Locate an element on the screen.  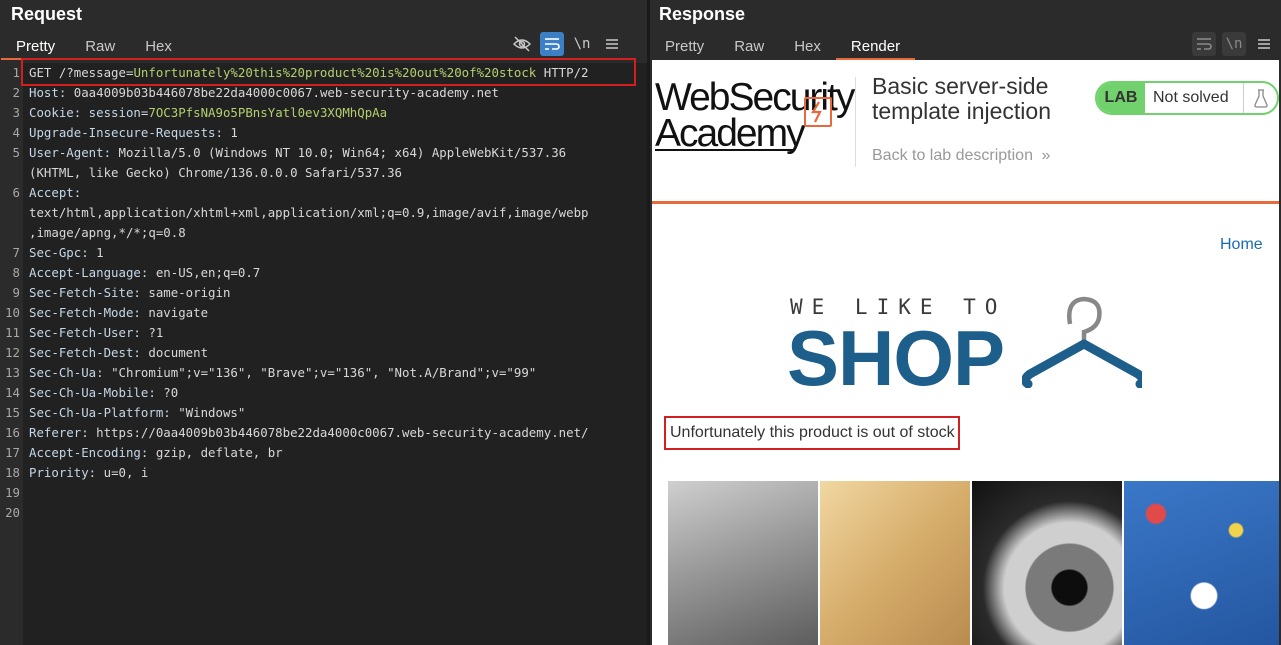
code-token: Sec-Ch-Ua-Platform: is located at coordinates (104, 412).